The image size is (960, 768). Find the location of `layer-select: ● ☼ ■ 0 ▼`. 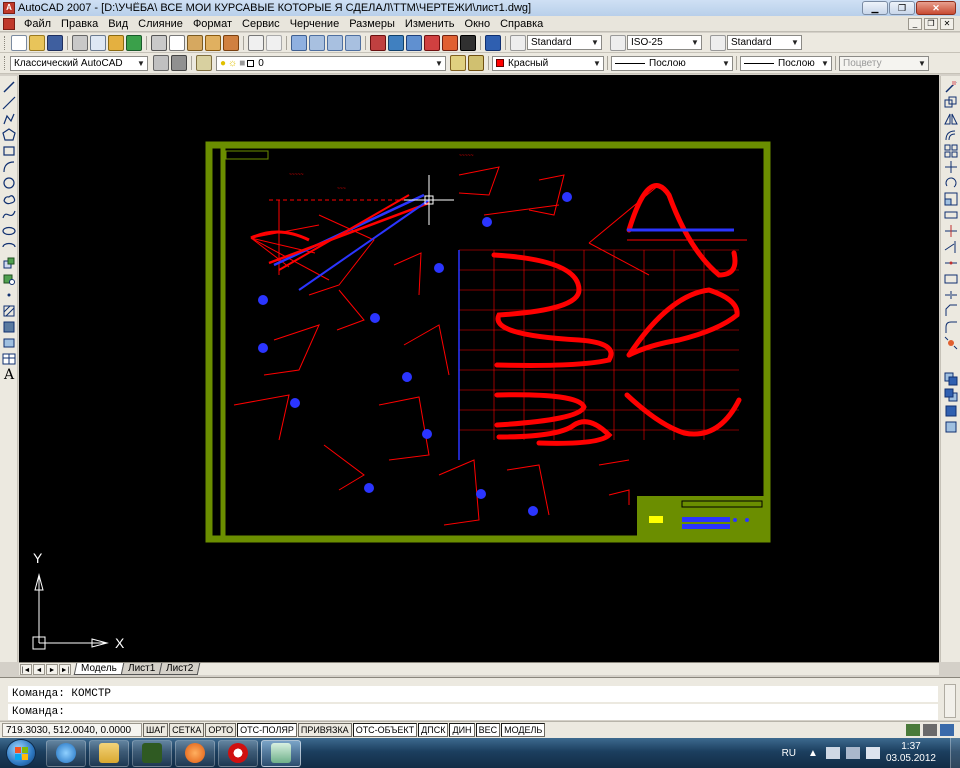

layer-select: ● ☼ ■ 0 ▼ is located at coordinates (331, 63).